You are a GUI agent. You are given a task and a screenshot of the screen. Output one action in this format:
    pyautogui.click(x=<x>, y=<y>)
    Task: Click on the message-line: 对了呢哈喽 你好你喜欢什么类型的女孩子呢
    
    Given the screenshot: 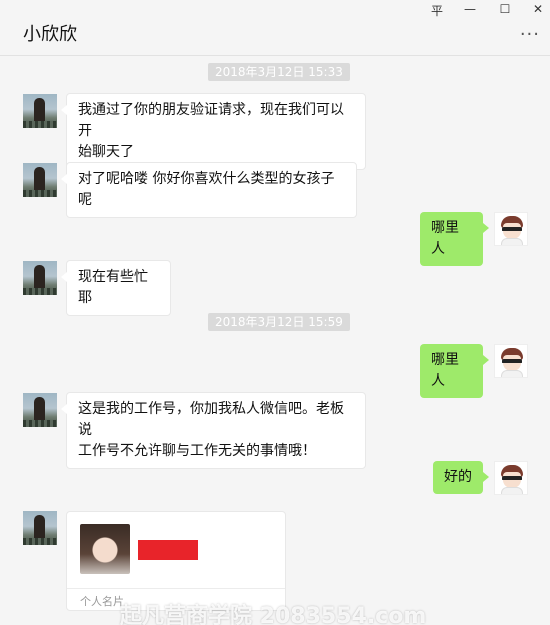 What is the action you would take?
    pyautogui.click(x=206, y=189)
    